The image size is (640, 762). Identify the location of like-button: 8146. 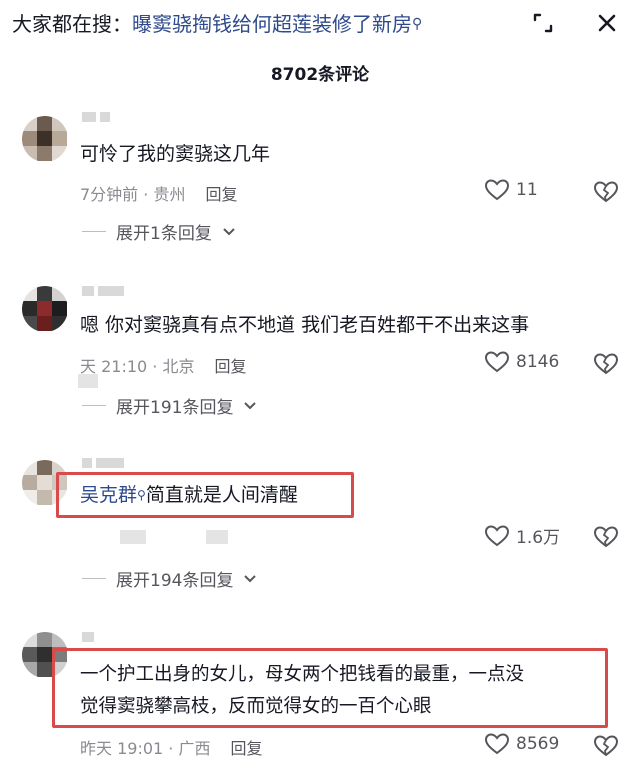
(521, 362).